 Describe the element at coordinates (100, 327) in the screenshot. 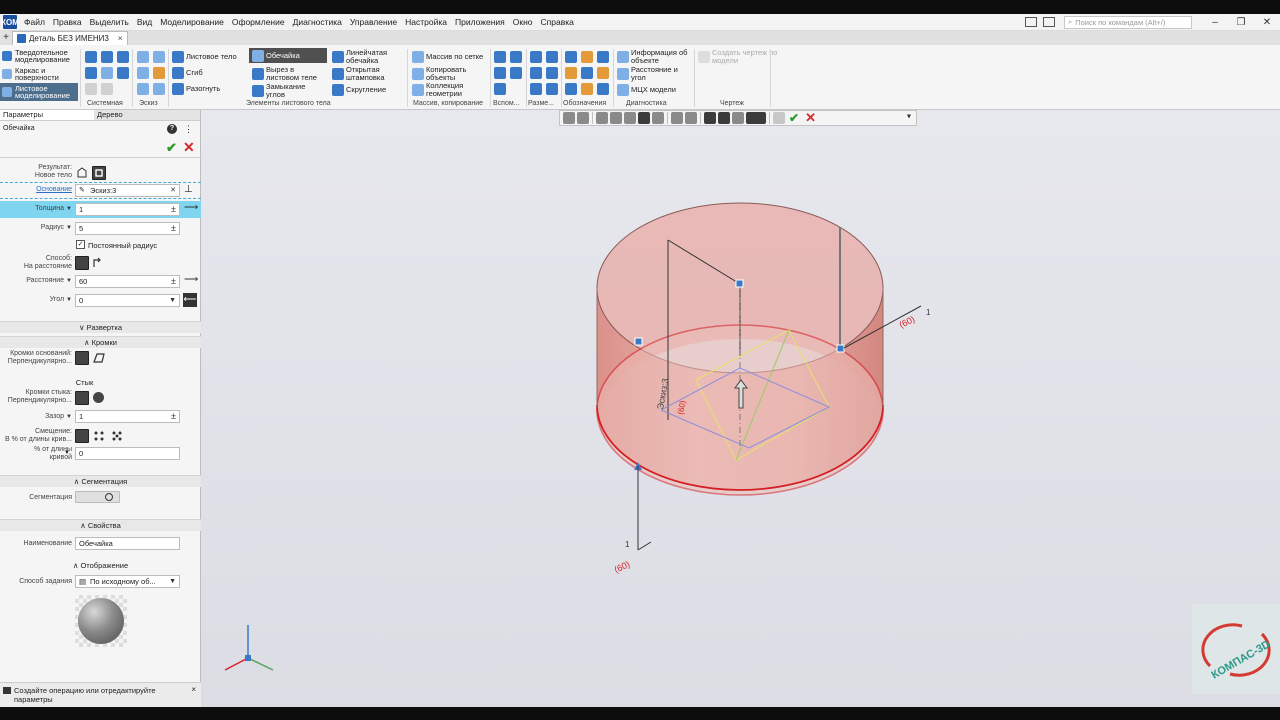

I see `section-unfold: ∨ Развертка` at that location.